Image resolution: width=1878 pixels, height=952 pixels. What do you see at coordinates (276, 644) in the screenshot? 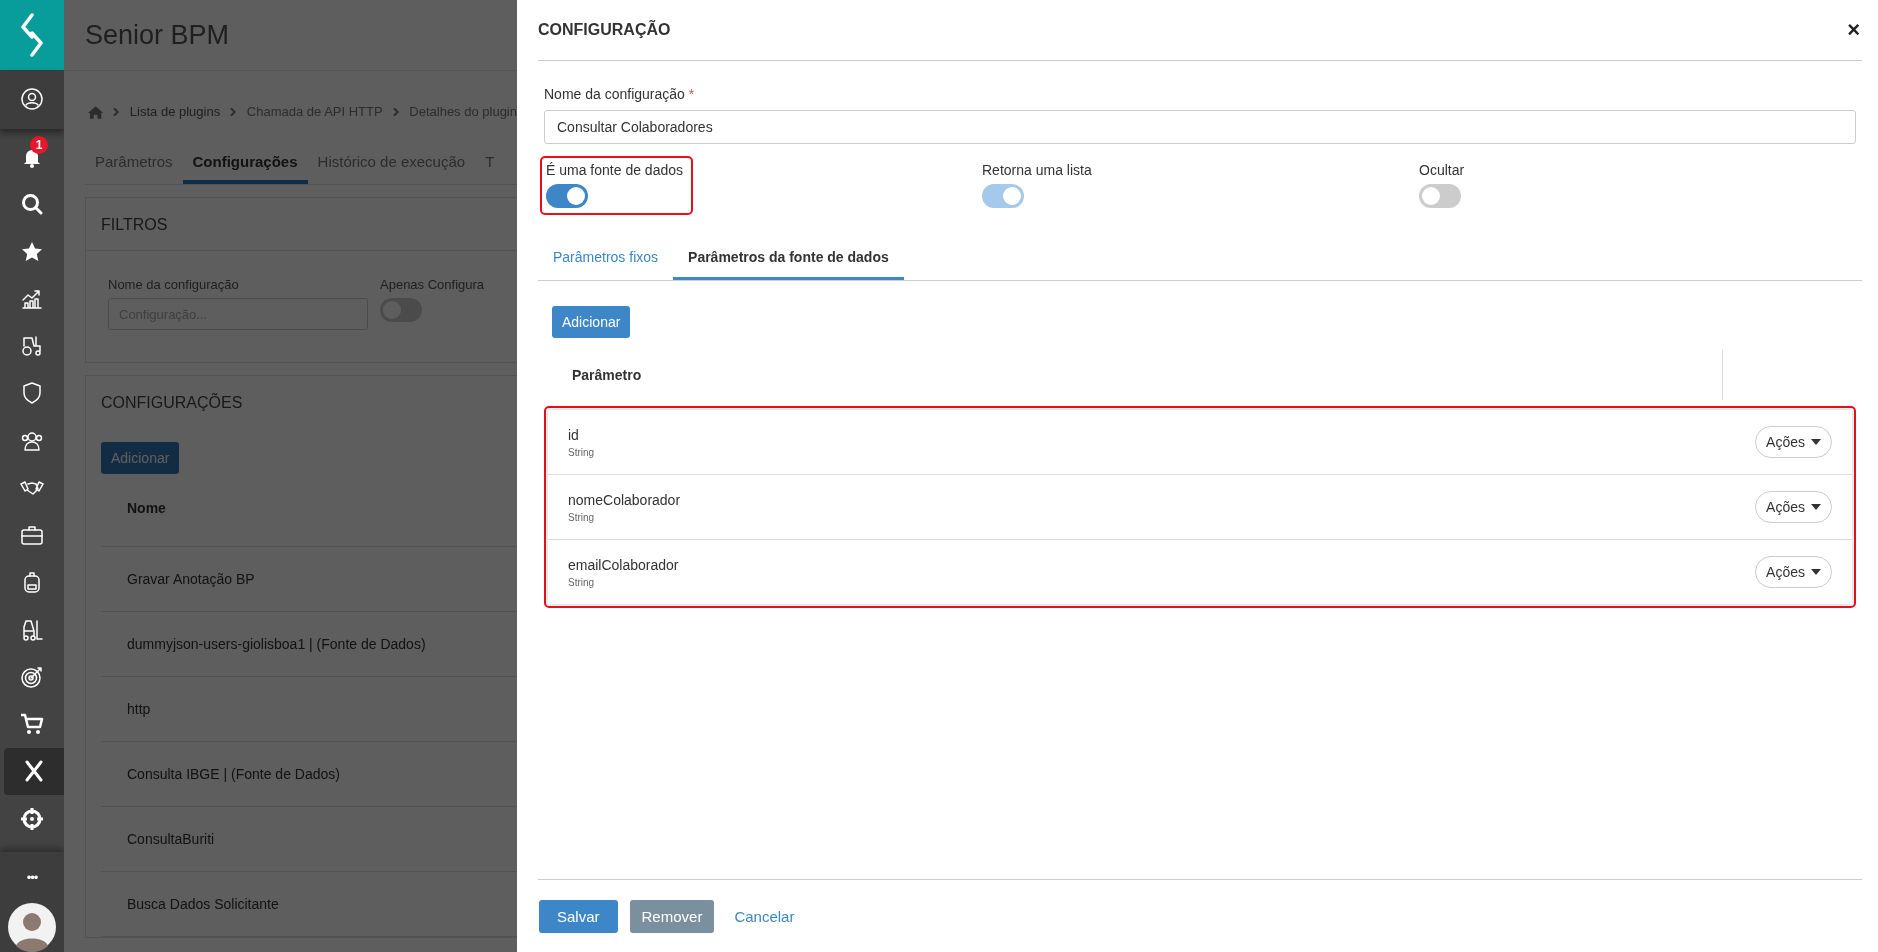
I see `table-cell: dummyjson-users-giolisboa1 | (Fonte de Dados)` at bounding box center [276, 644].